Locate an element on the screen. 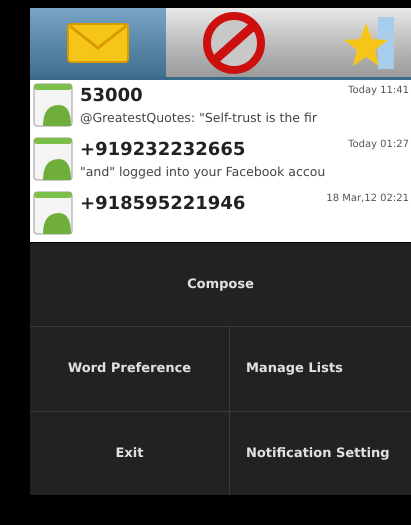  message-row: +919232232665 Today 01:27 "and" logged into your Facebook accou is located at coordinates (220, 161).